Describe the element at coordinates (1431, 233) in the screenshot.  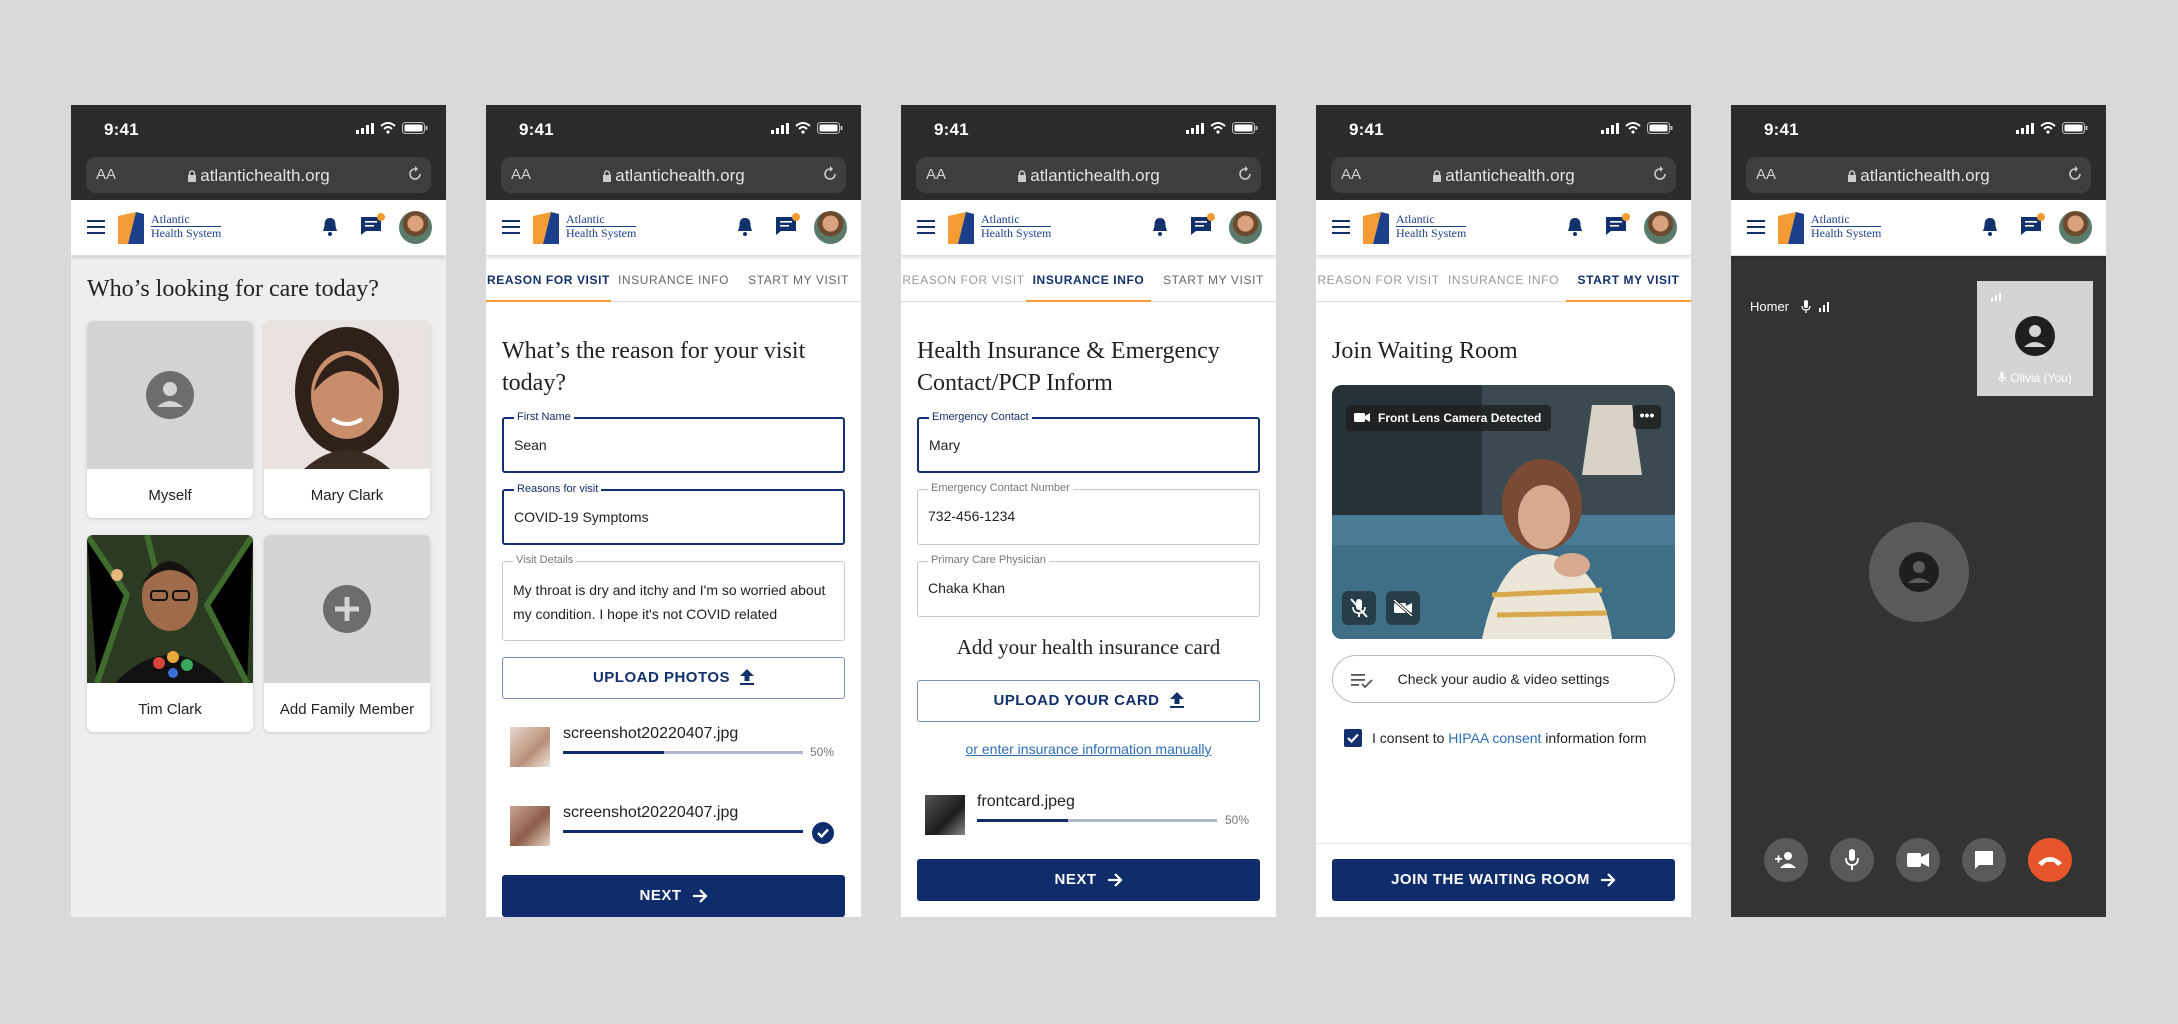
I see `brand-line2: Health System` at that location.